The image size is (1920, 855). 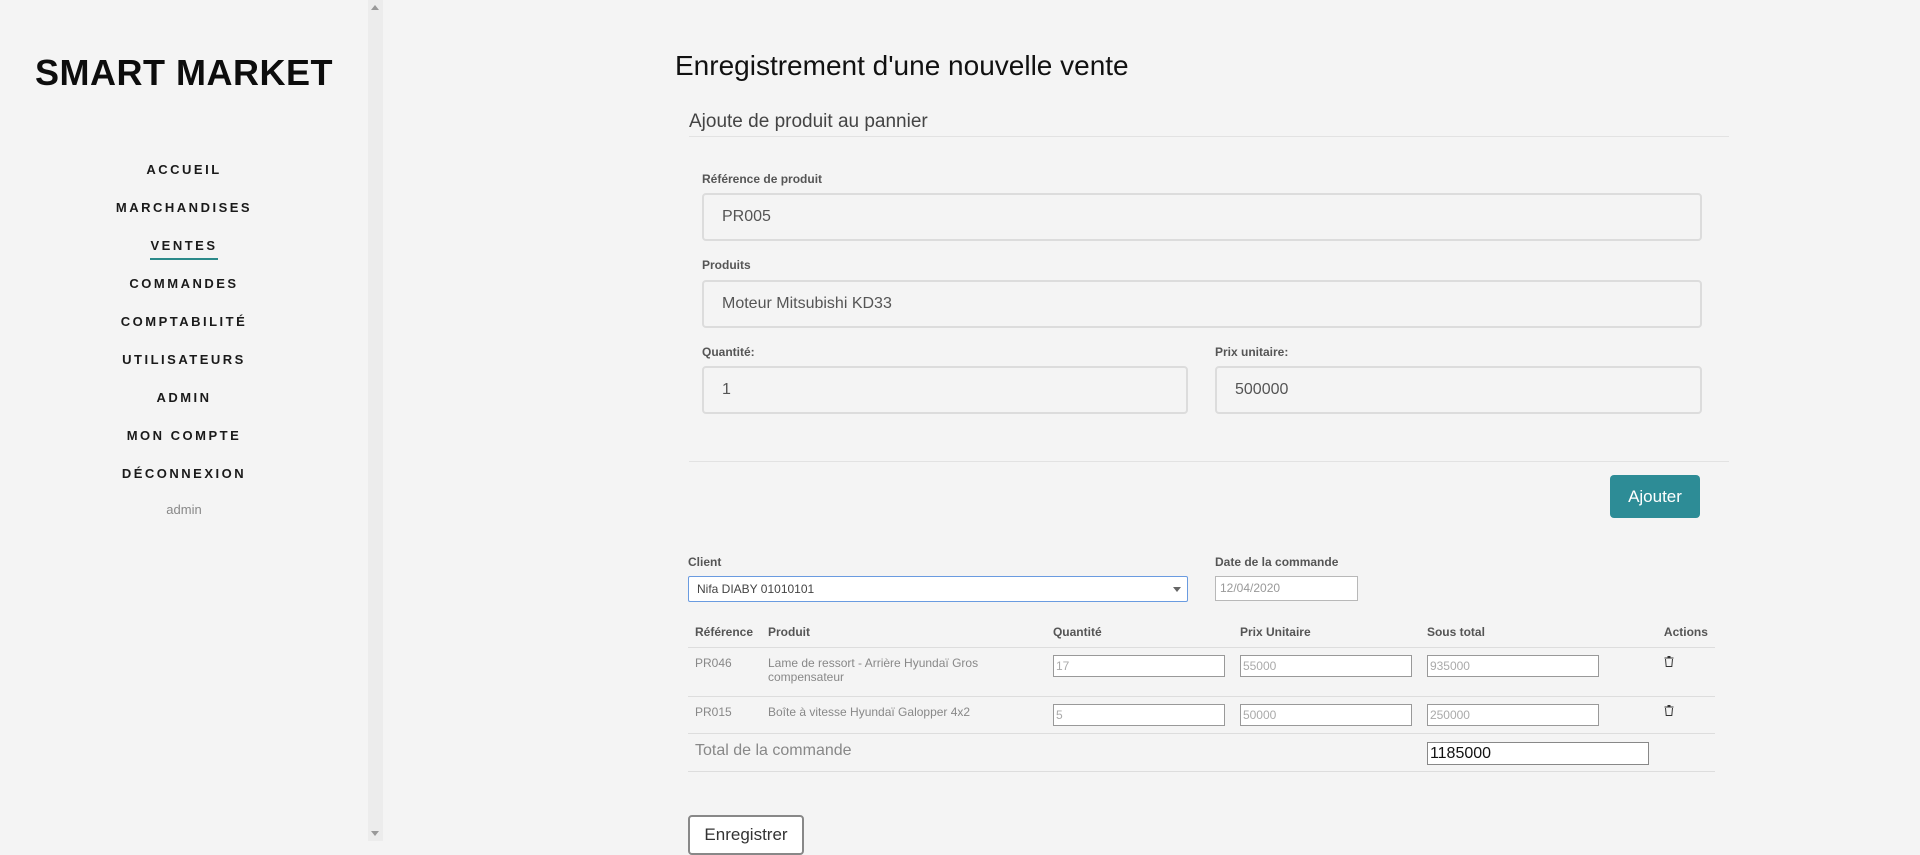 What do you see at coordinates (1325, 714) in the screenshot?
I see `unit-price-input: 50000` at bounding box center [1325, 714].